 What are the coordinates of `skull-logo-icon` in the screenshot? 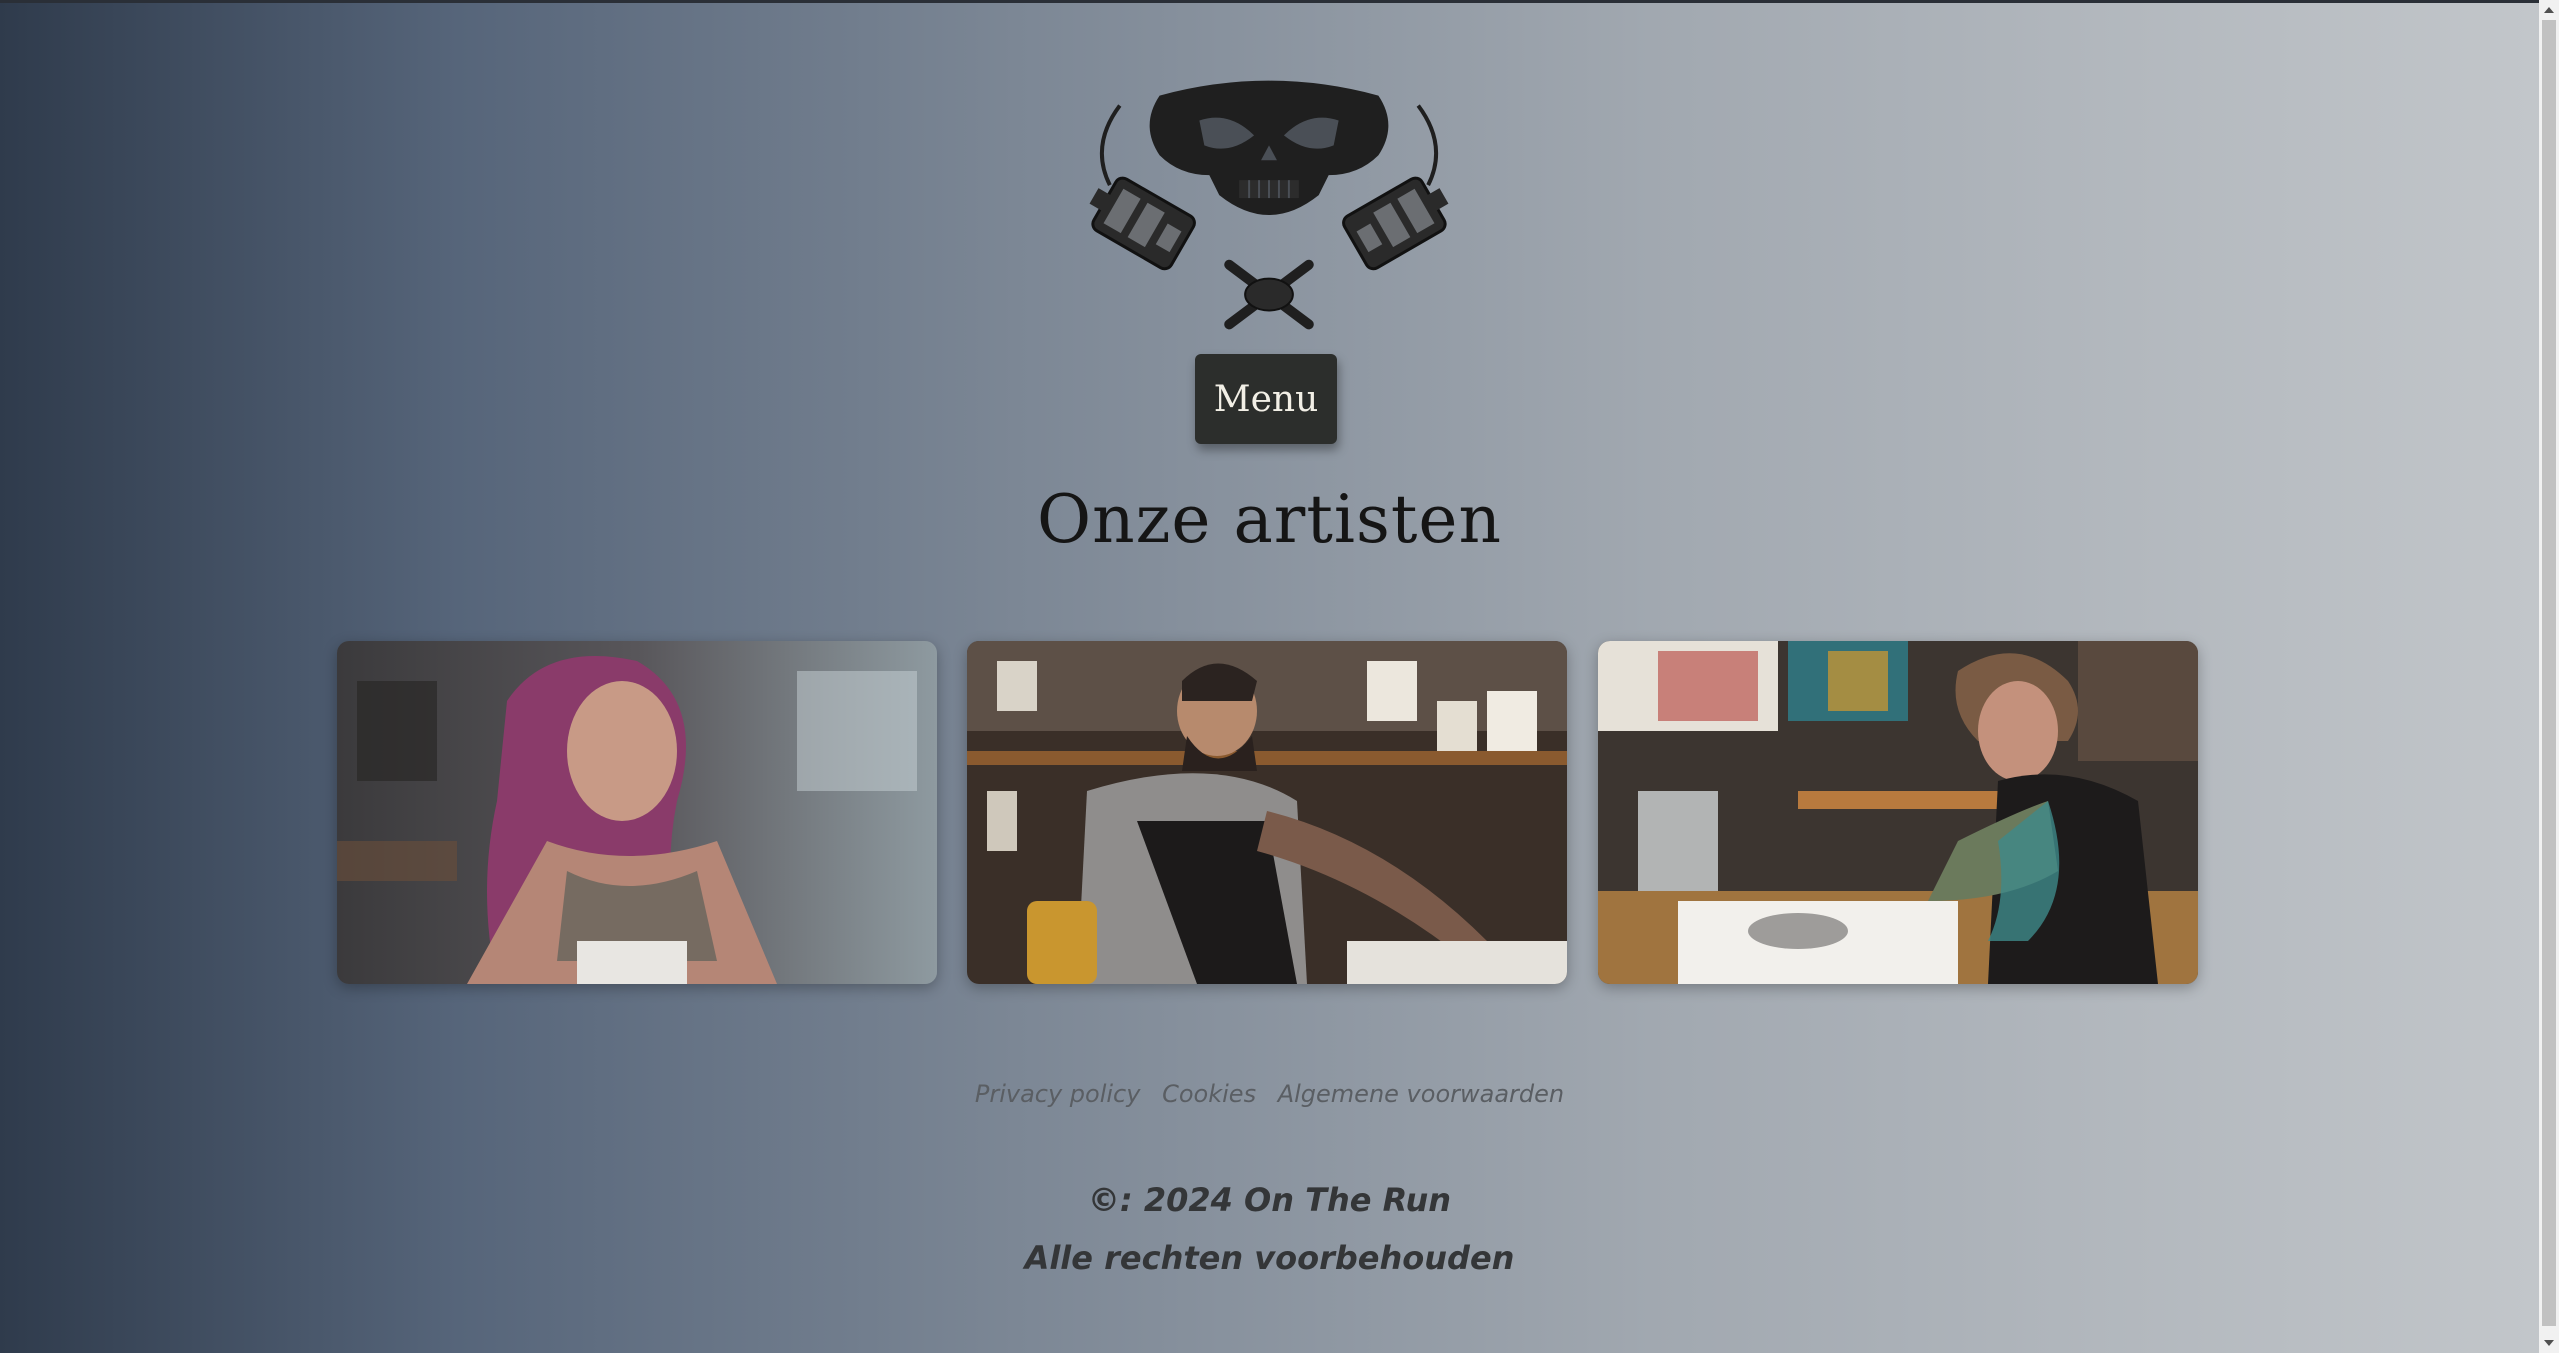 It's located at (1269, 210).